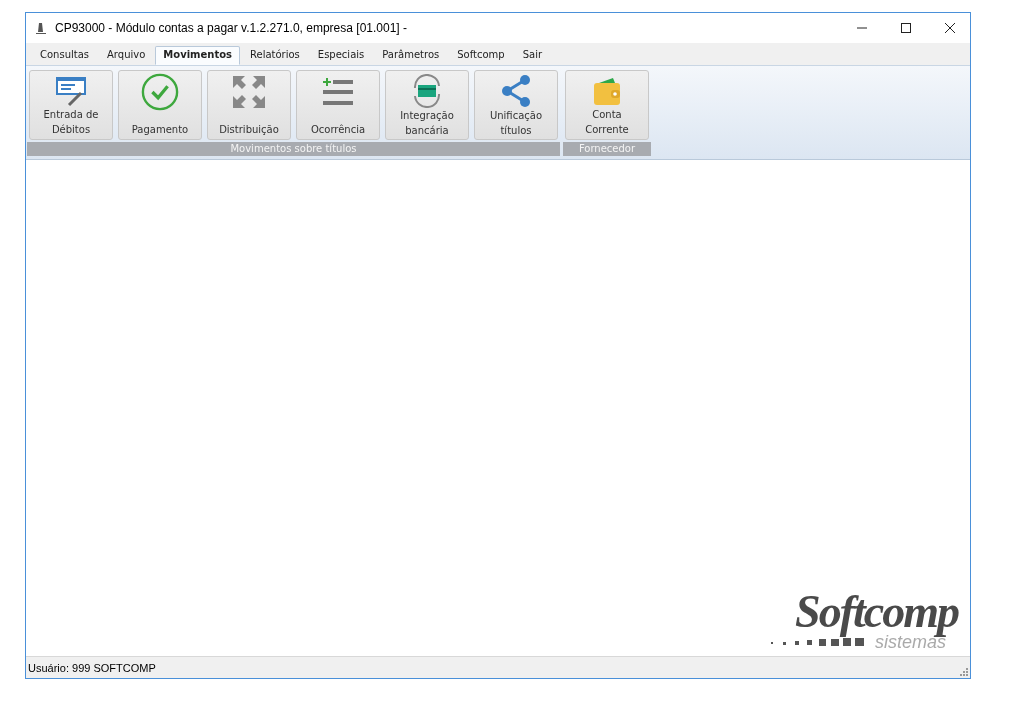  I want to click on ribbon-button: Ocorrência, so click(338, 105).